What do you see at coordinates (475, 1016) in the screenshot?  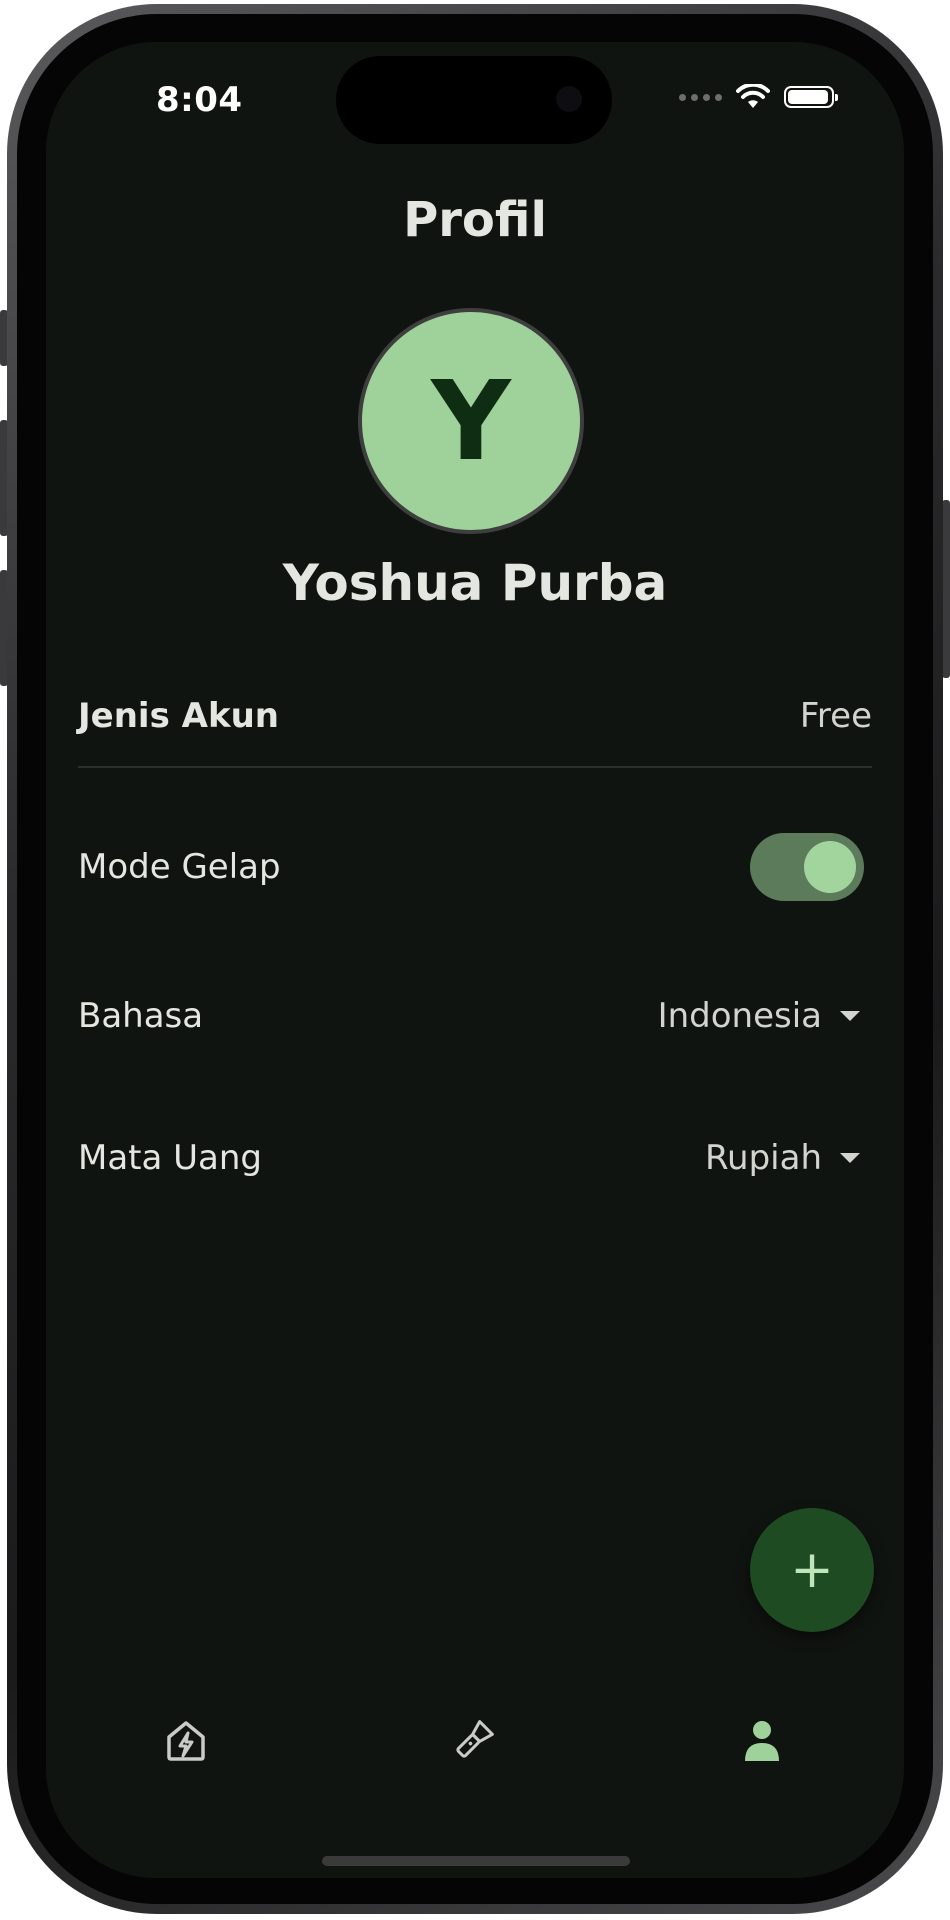 I see `language-row: Bahasa Indonesia` at bounding box center [475, 1016].